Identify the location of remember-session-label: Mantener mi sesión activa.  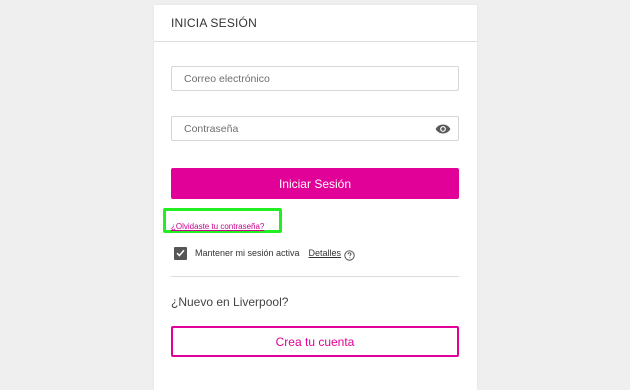
(247, 253).